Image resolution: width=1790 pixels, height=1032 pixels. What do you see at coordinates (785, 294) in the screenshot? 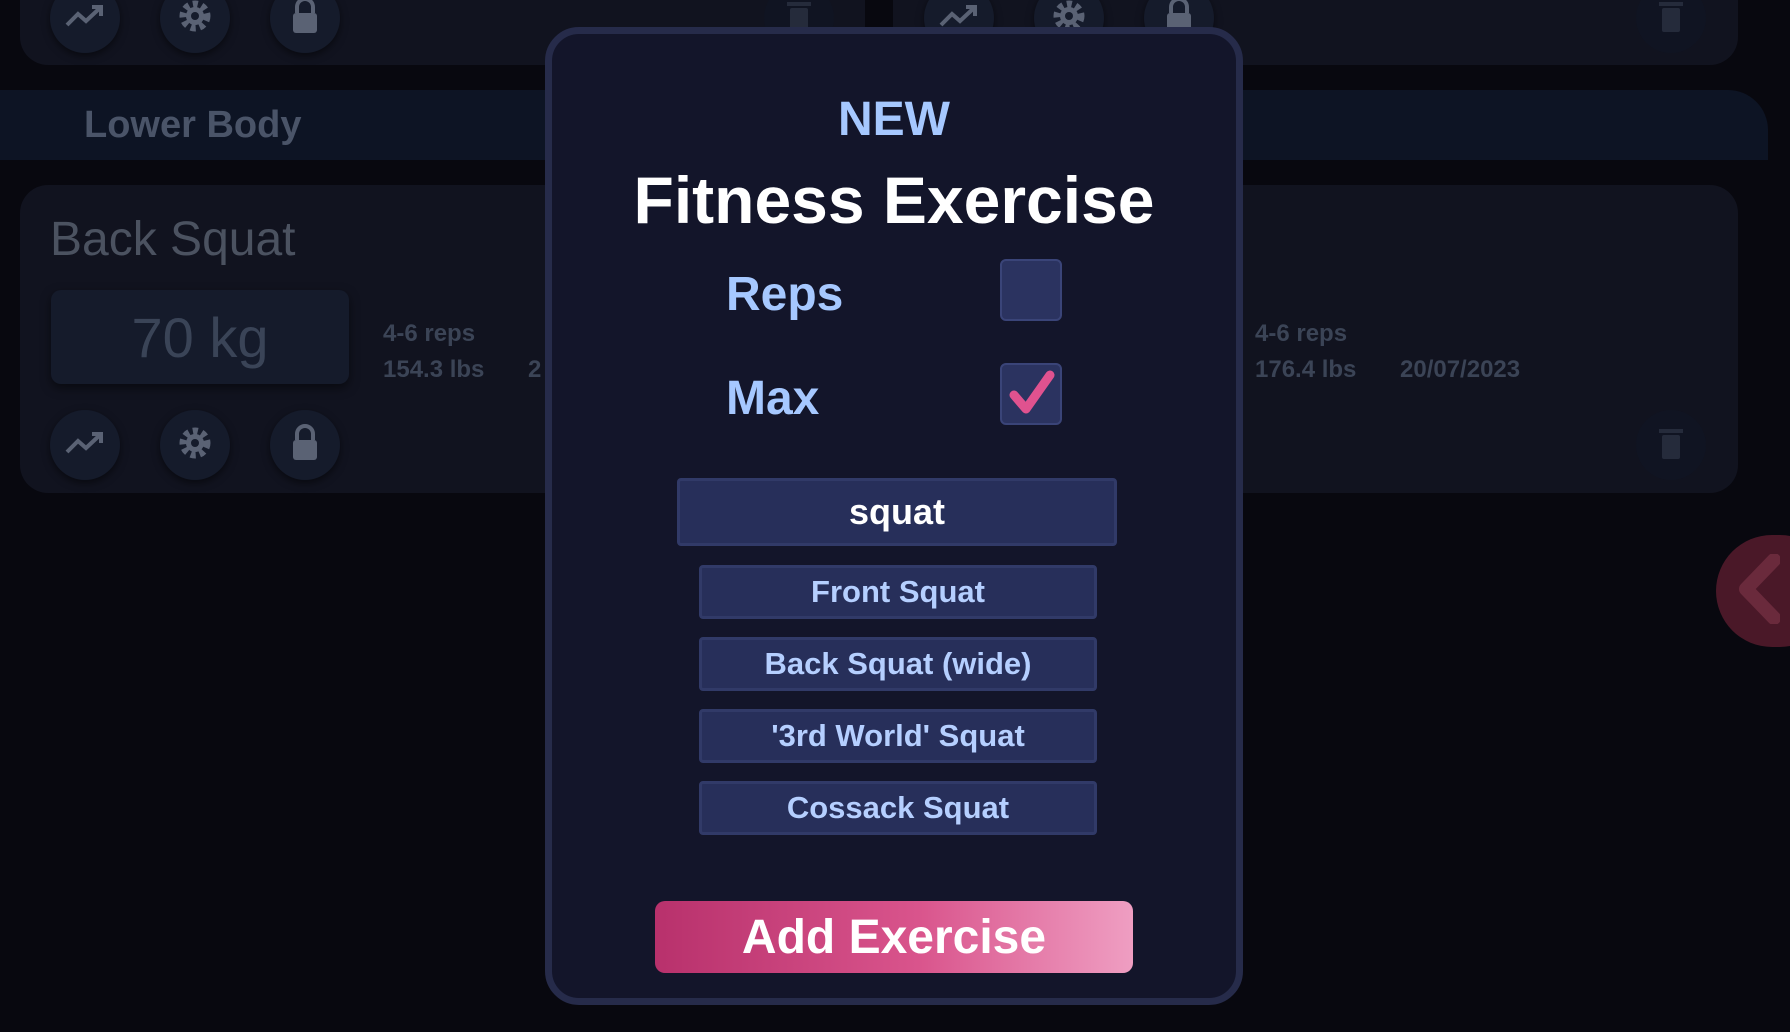
I see `reps-label: Reps` at bounding box center [785, 294].